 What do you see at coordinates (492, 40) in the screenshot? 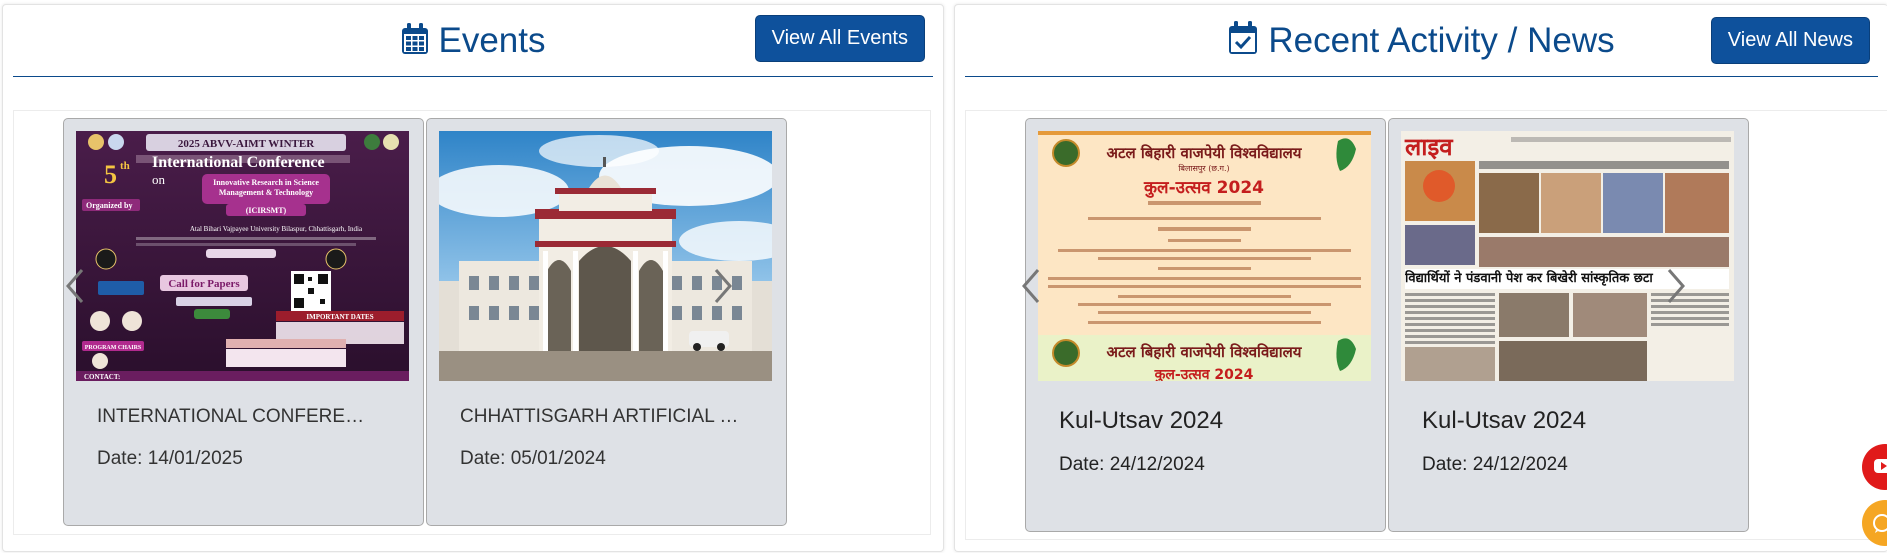
I see `events-title-text: Events` at bounding box center [492, 40].